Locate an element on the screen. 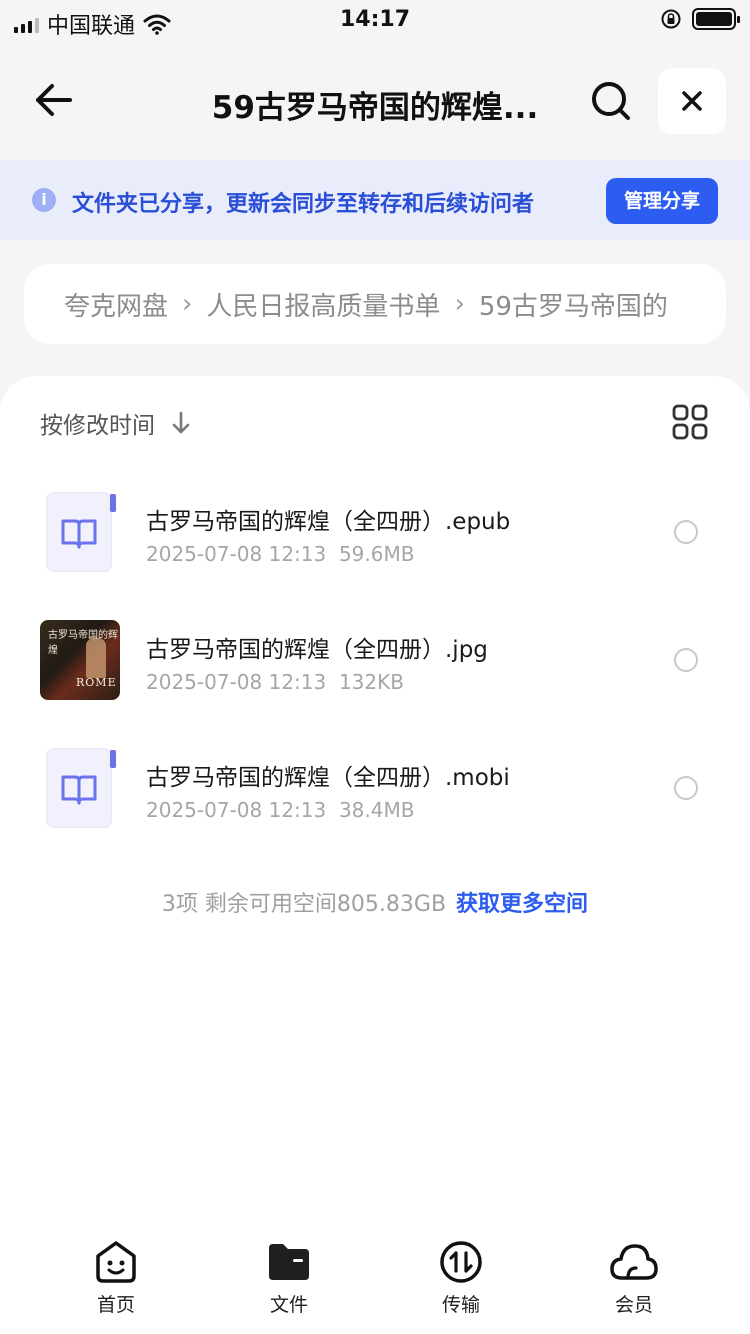 This screenshot has height=1334, width=750. thumbnail-caption: ROME is located at coordinates (96, 682).